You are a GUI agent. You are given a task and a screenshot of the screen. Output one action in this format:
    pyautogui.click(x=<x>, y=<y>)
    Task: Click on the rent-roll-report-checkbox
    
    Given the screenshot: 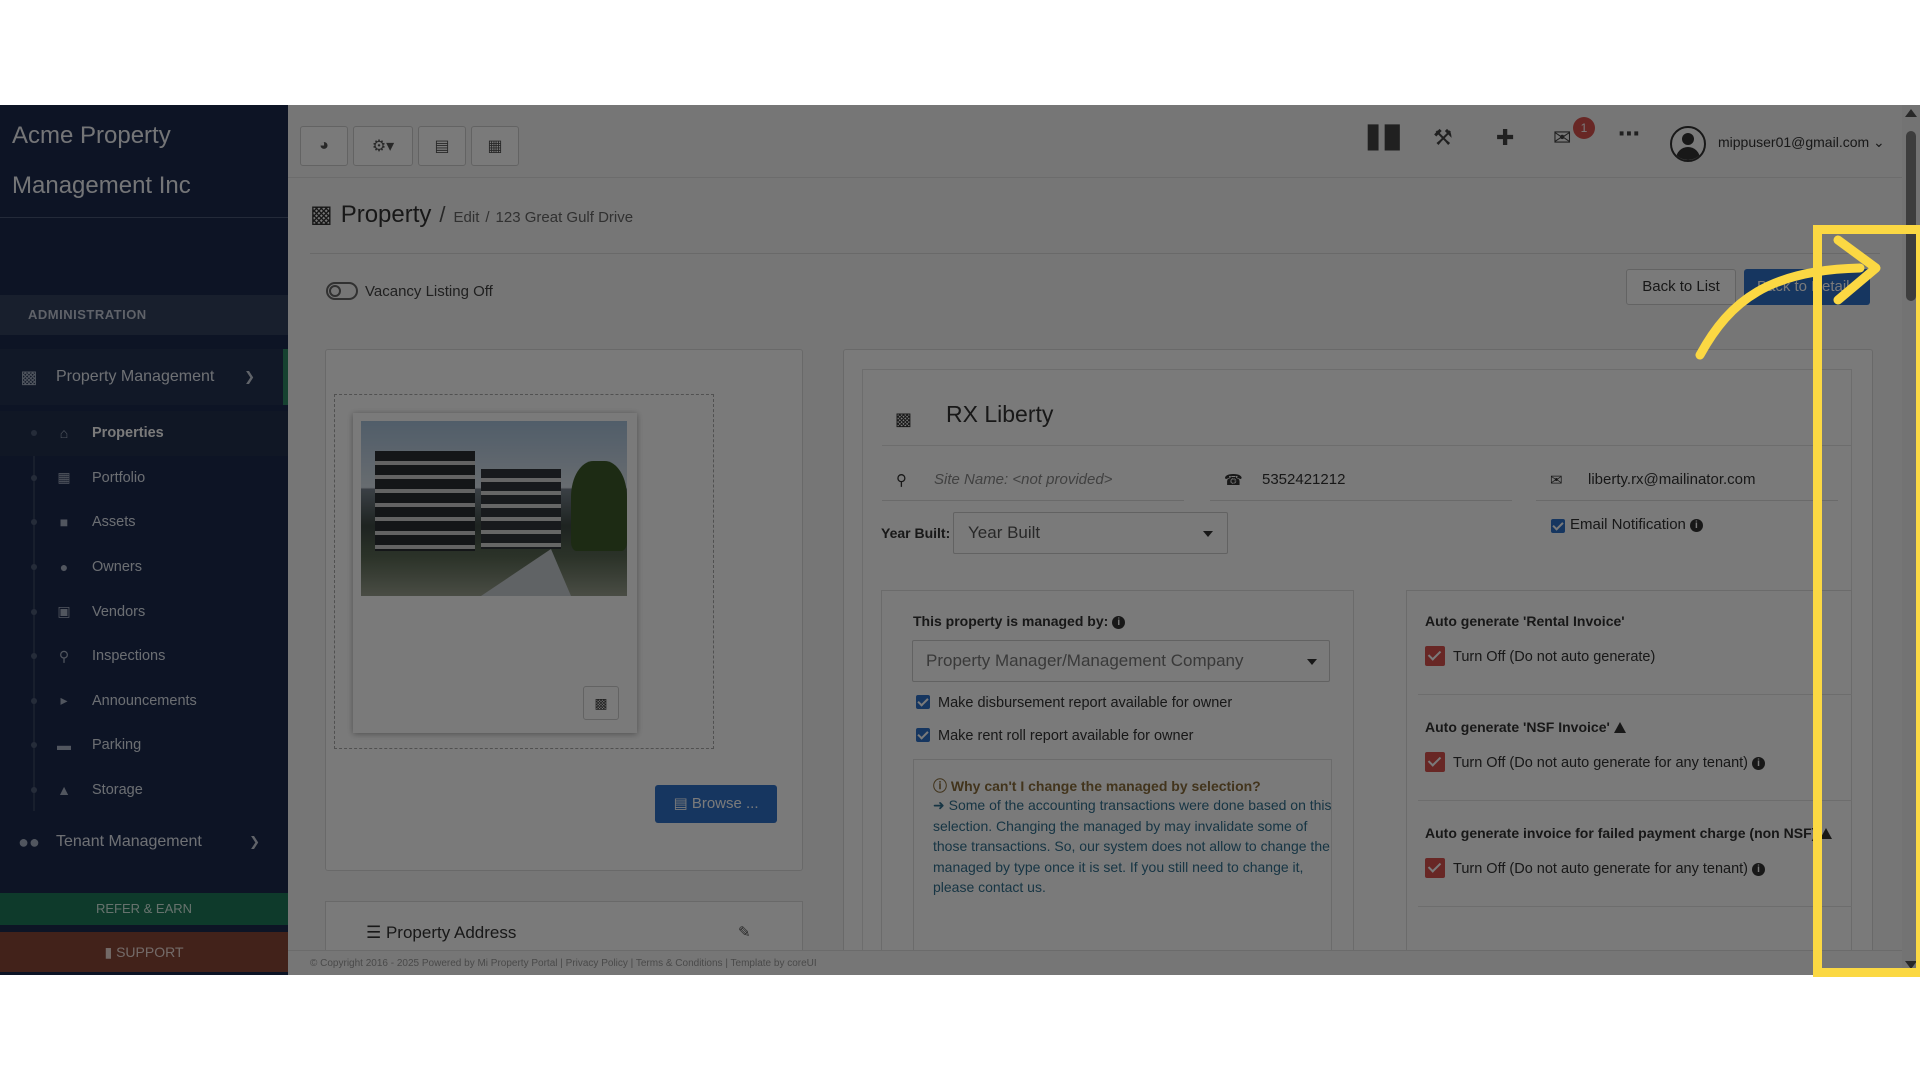 What is the action you would take?
    pyautogui.click(x=923, y=735)
    